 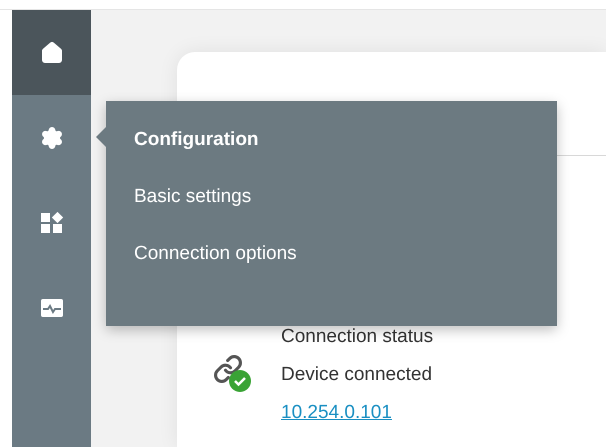 I want to click on apps-icon, so click(x=52, y=222).